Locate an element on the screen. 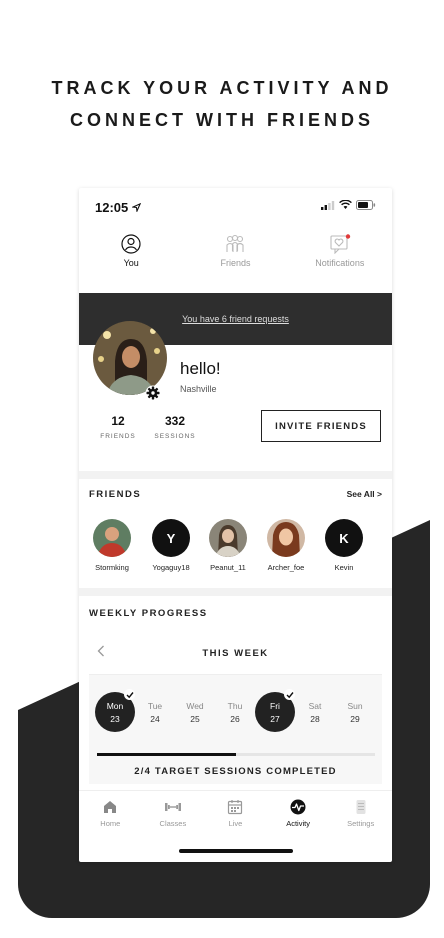 The width and height of the screenshot is (444, 938). profile-avatar is located at coordinates (130, 358).